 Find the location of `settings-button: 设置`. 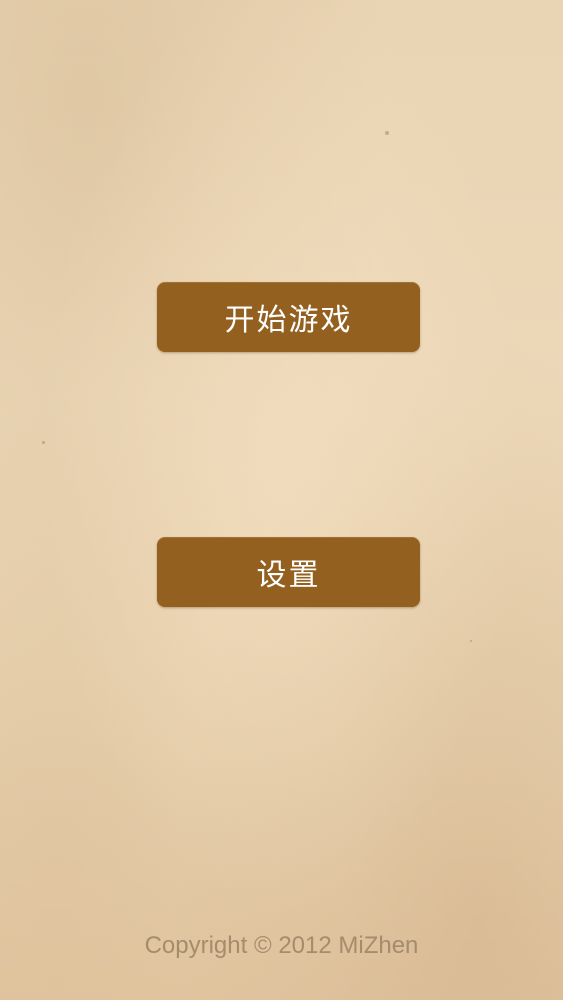

settings-button: 设置 is located at coordinates (288, 572).